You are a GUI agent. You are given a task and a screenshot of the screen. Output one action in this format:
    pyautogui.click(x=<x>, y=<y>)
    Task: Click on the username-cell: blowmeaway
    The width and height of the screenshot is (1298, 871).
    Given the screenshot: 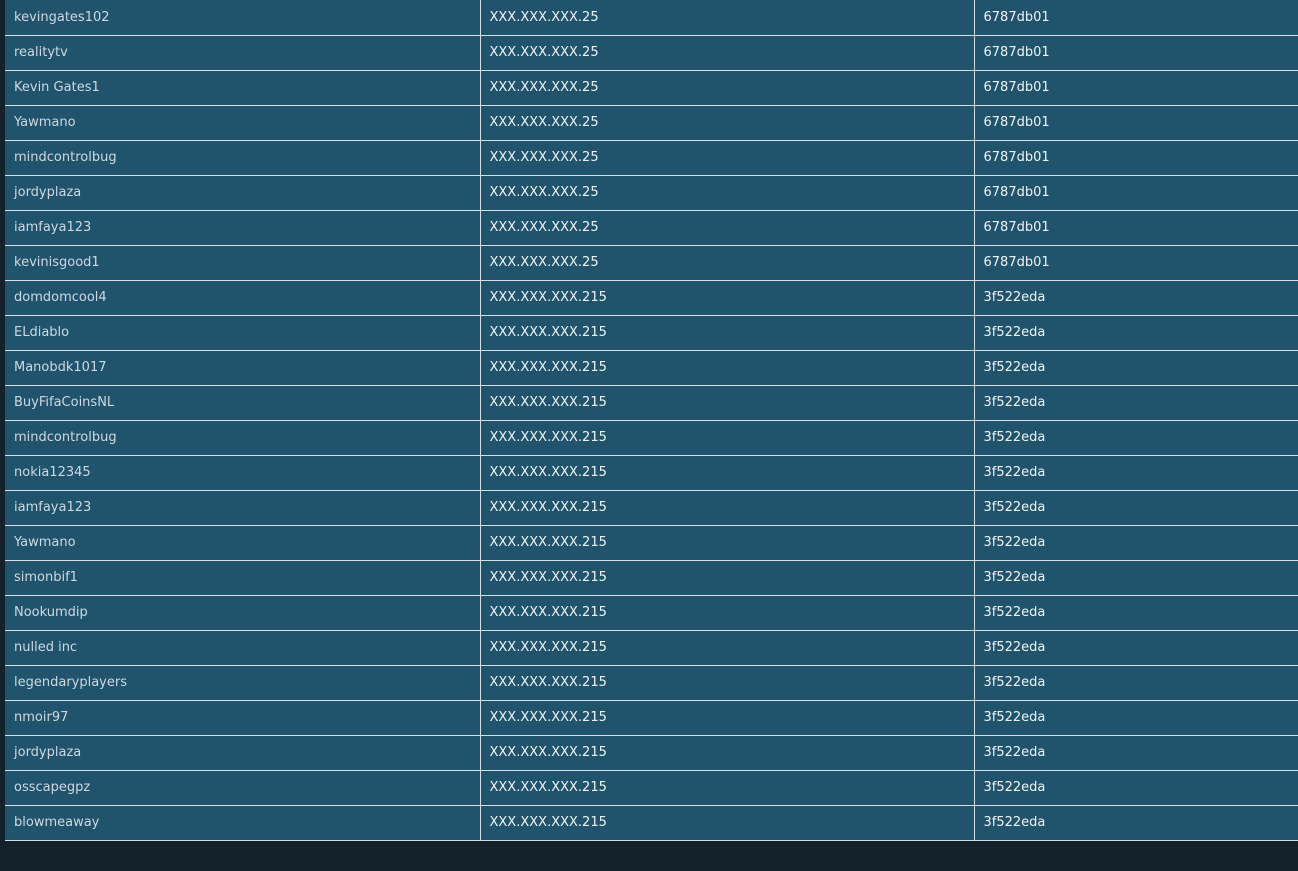 What is the action you would take?
    pyautogui.click(x=243, y=823)
    